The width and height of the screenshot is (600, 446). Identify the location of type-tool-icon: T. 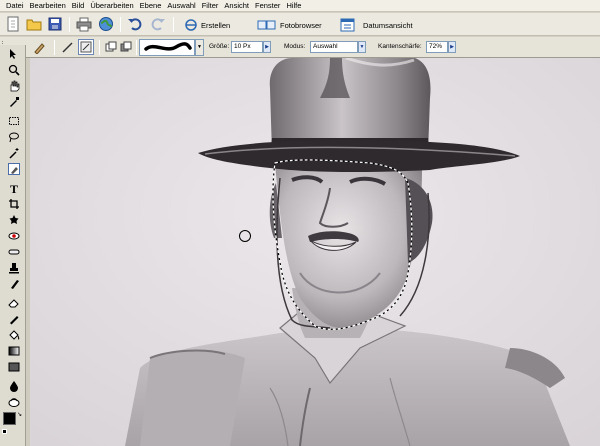
(14, 189).